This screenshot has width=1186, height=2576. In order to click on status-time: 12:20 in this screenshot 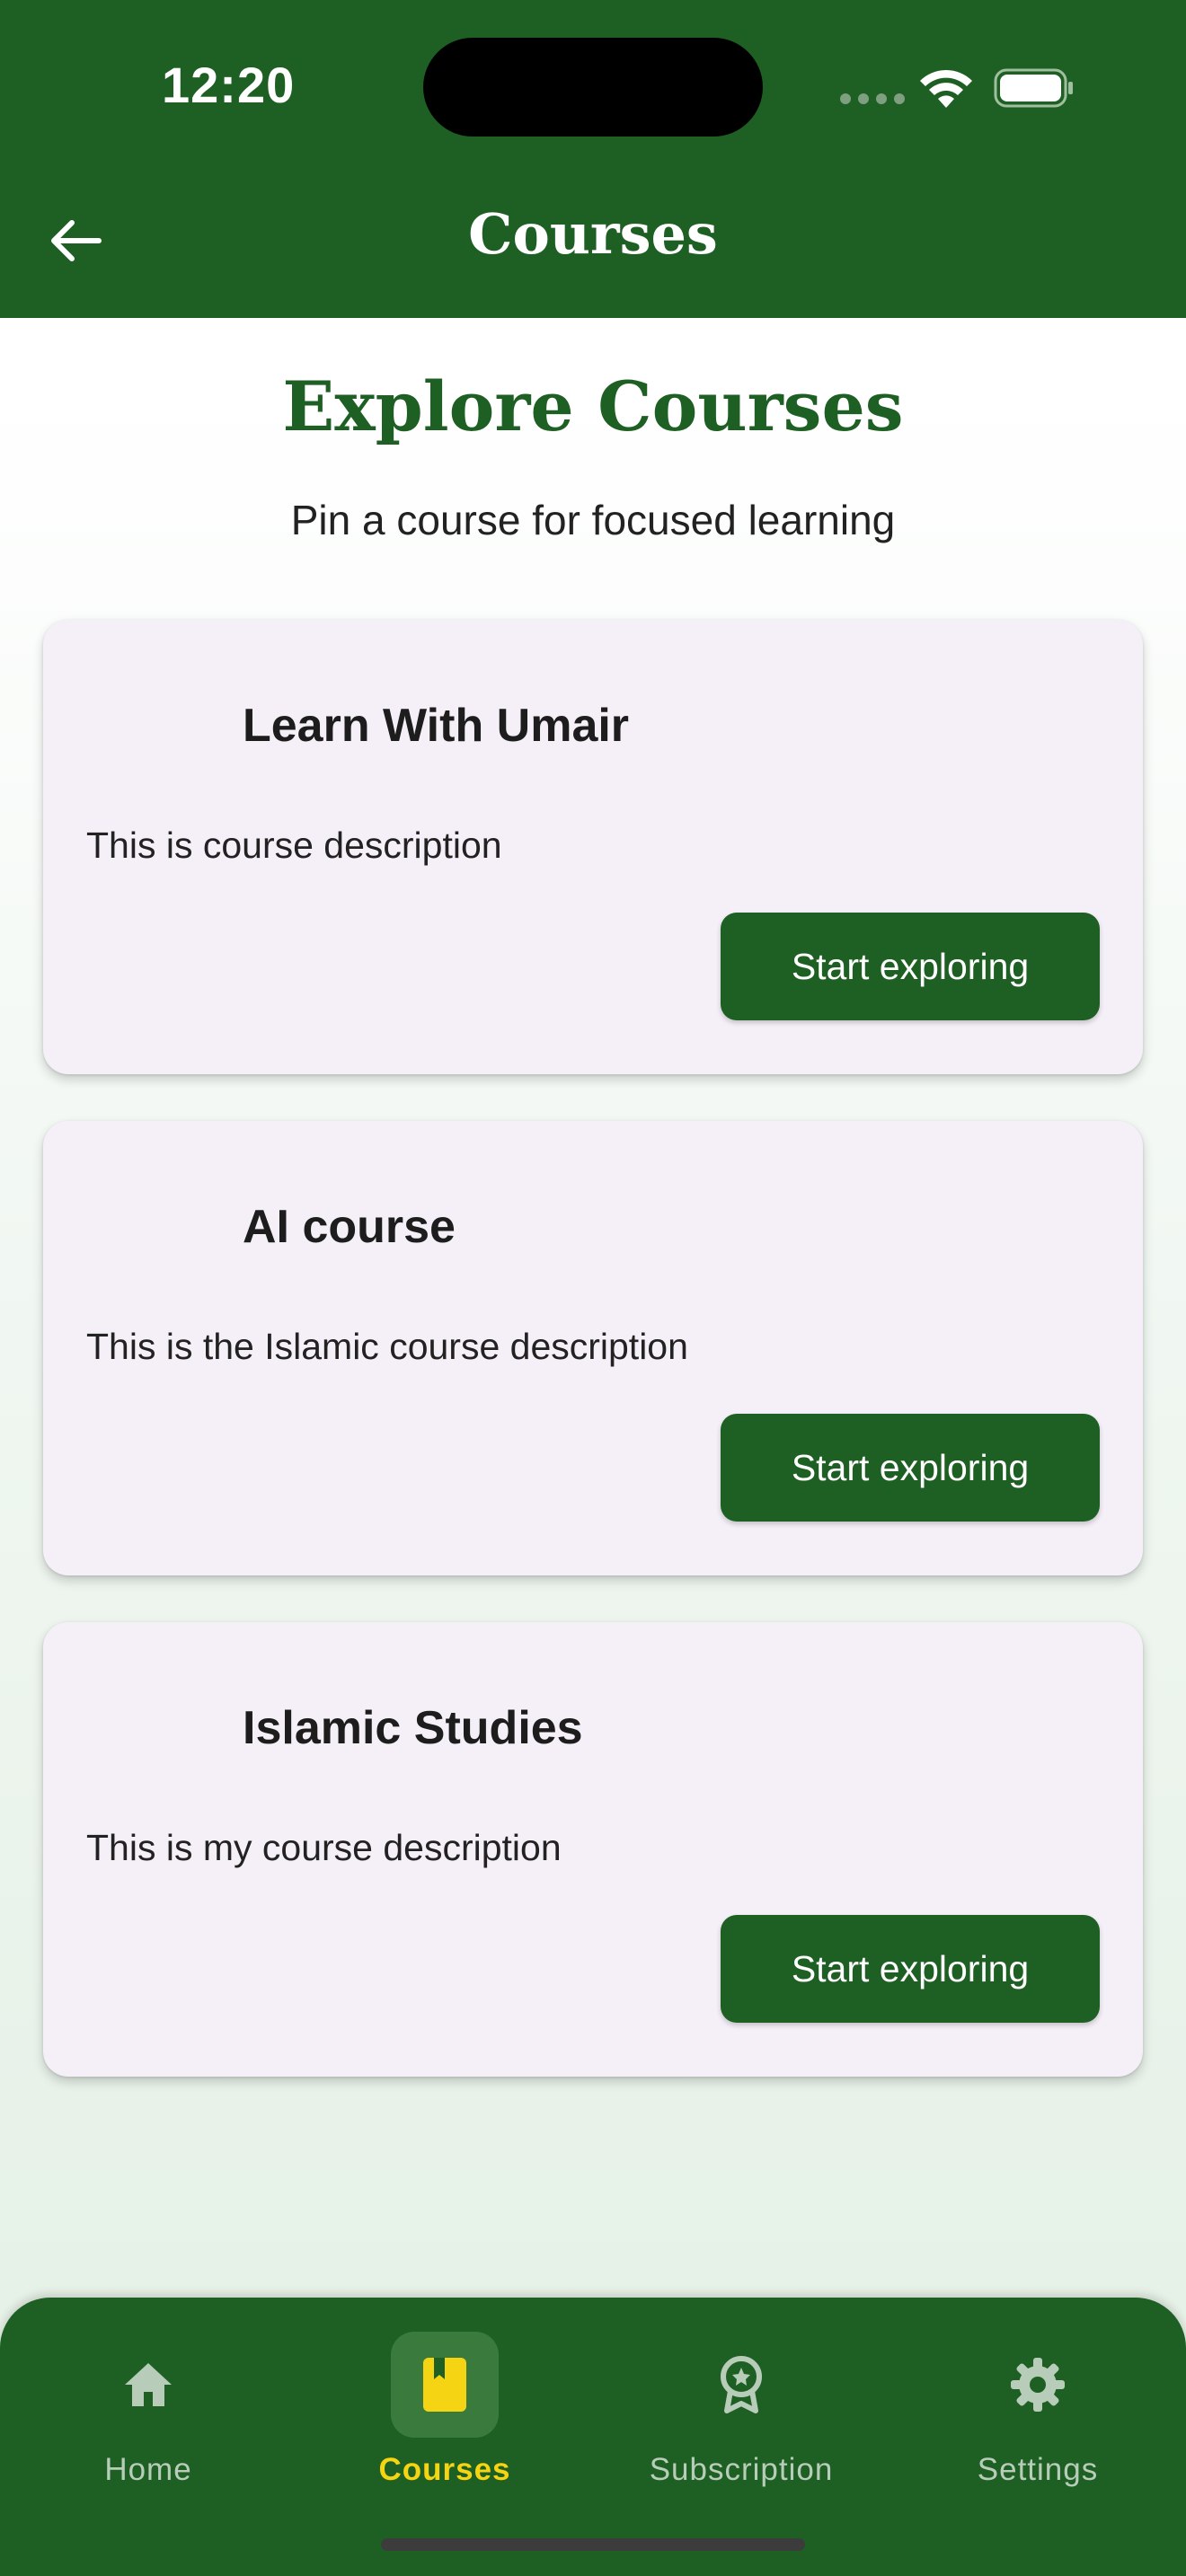, I will do `click(229, 85)`.